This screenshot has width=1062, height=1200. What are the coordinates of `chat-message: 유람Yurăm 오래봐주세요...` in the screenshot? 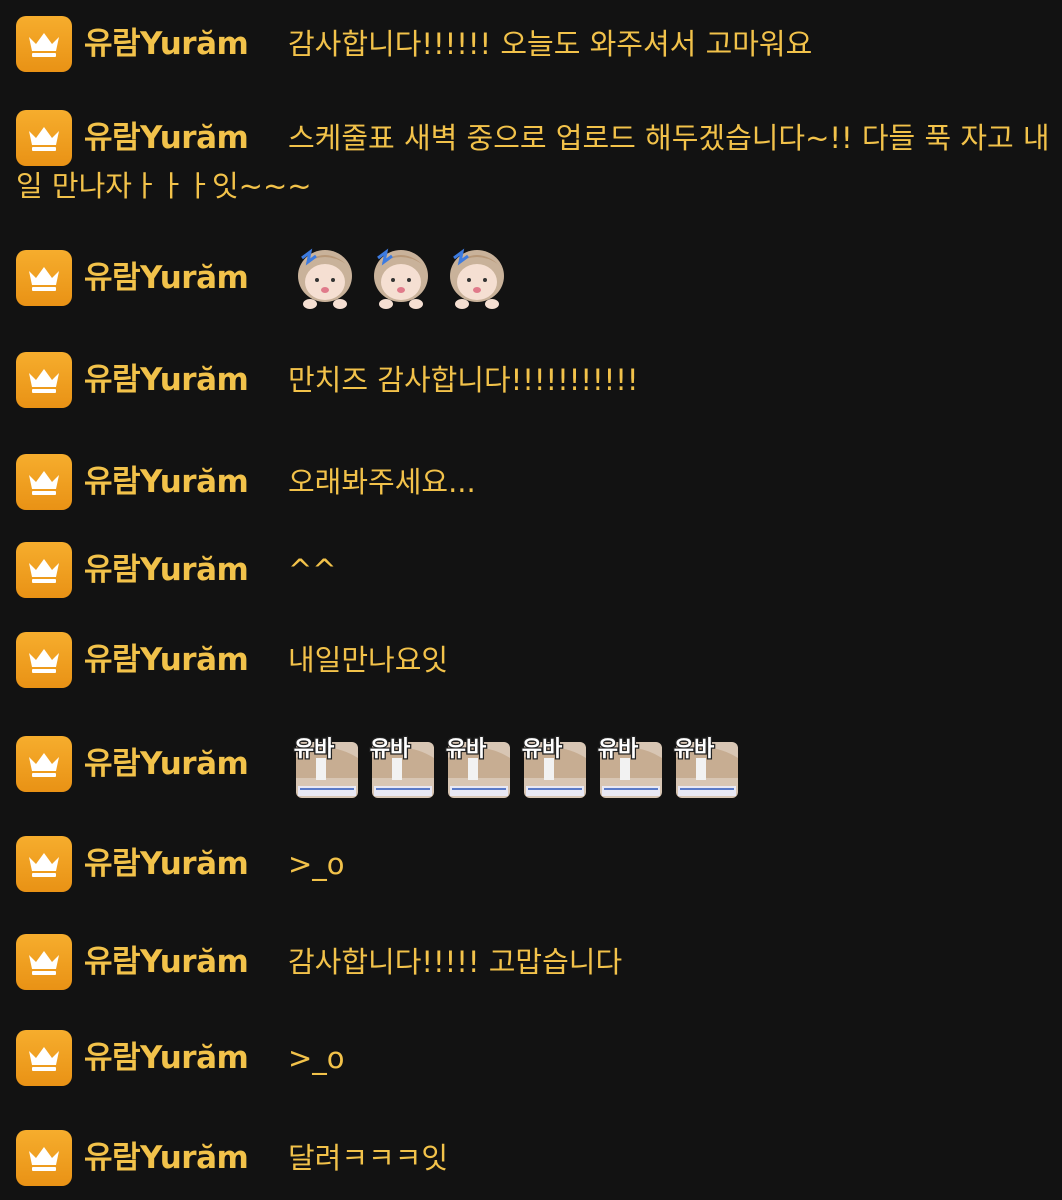 It's located at (534, 482).